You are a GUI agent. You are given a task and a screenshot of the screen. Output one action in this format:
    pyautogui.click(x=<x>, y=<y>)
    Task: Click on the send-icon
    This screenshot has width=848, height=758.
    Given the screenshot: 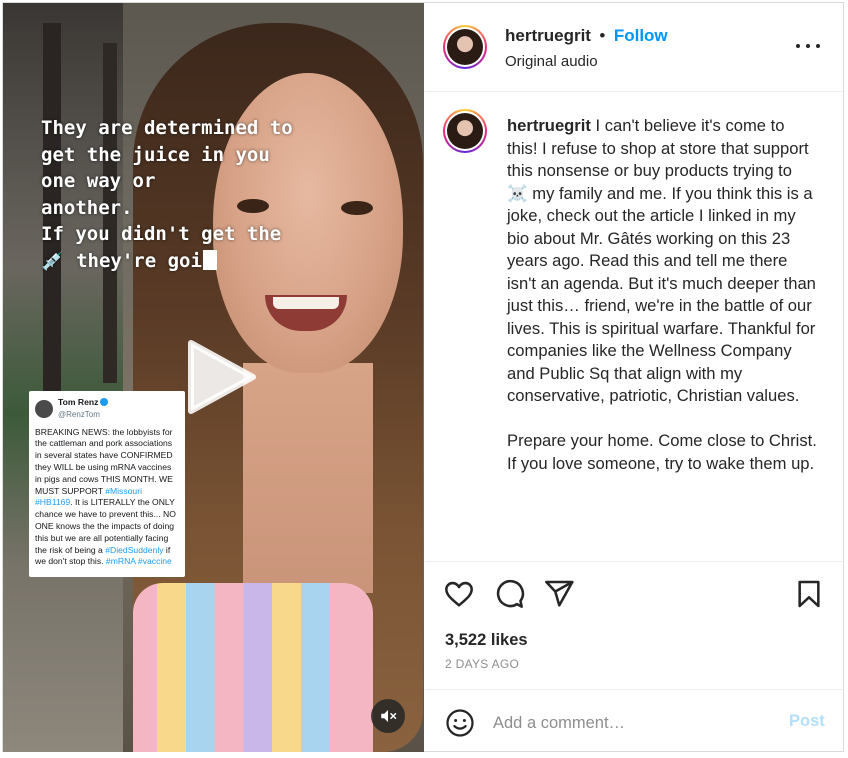 What is the action you would take?
    pyautogui.click(x=559, y=593)
    